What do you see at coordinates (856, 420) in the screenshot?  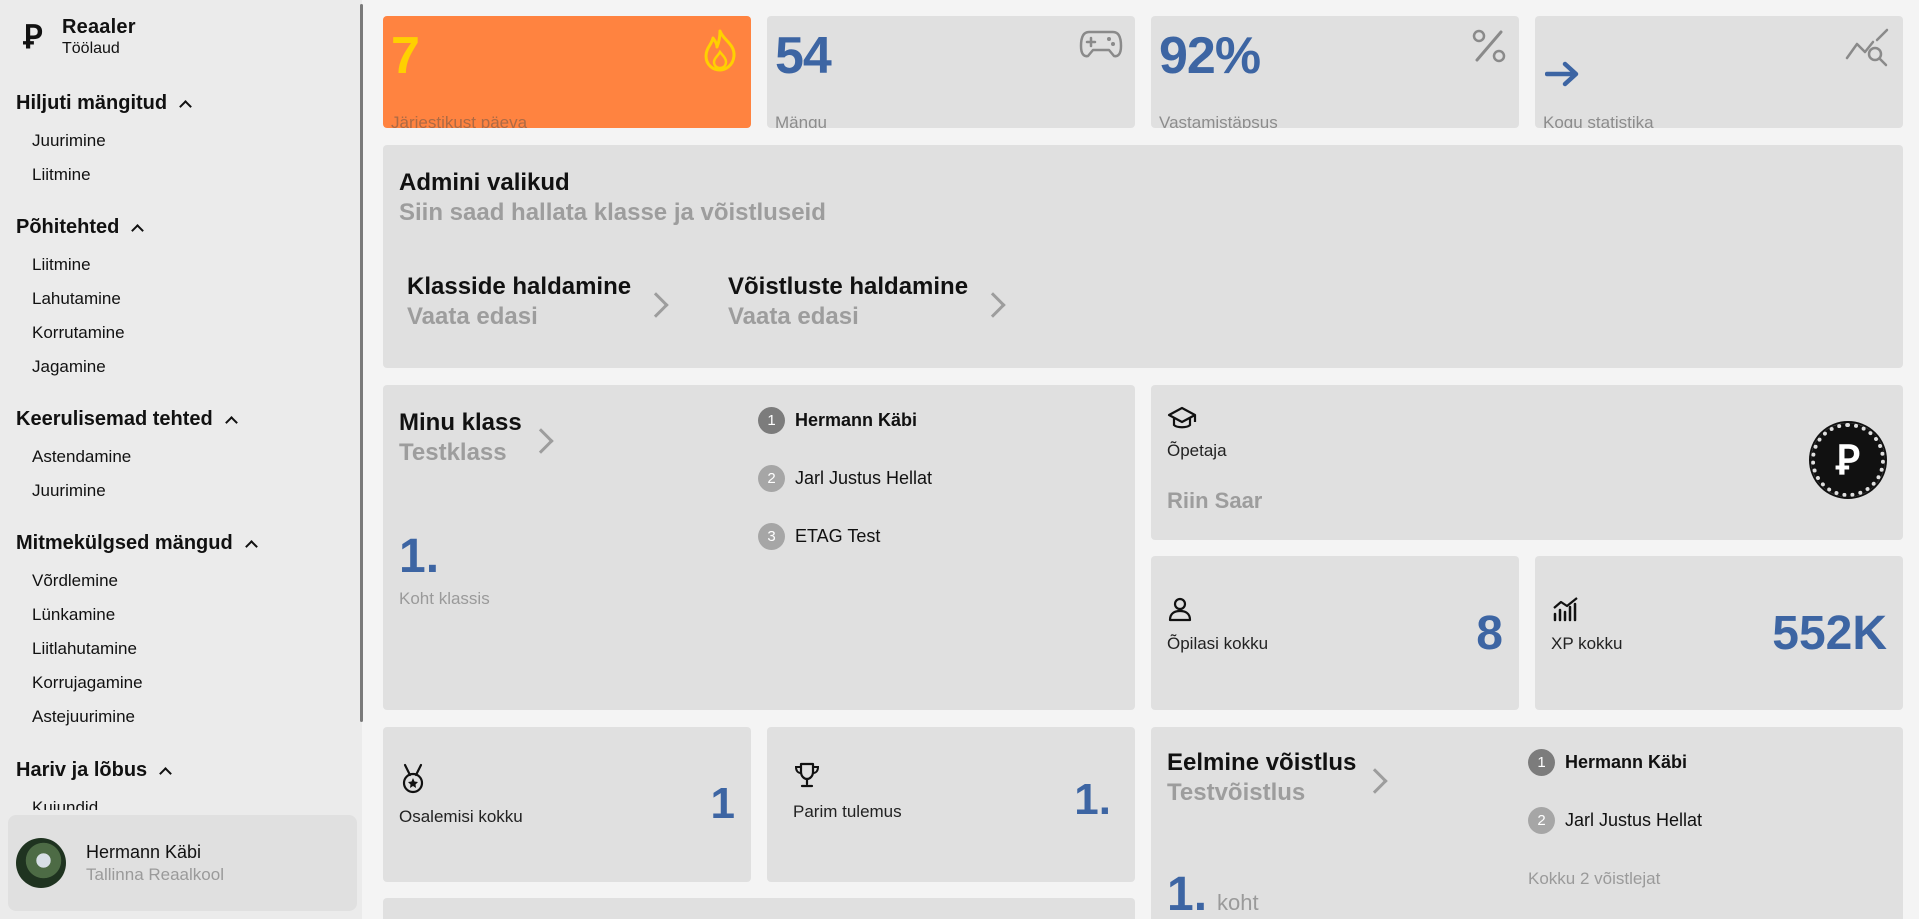 I see `leaderboard-name: Hermann Käbi` at bounding box center [856, 420].